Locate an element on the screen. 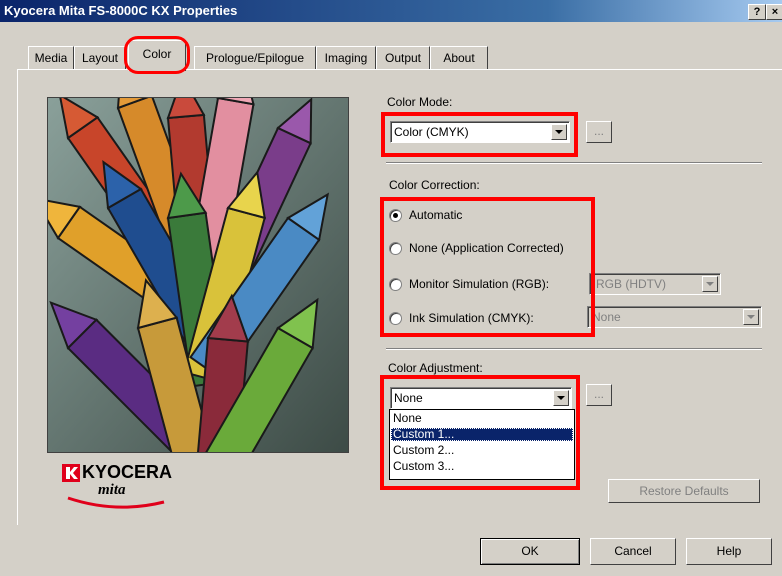  help-button: Help is located at coordinates (729, 551).